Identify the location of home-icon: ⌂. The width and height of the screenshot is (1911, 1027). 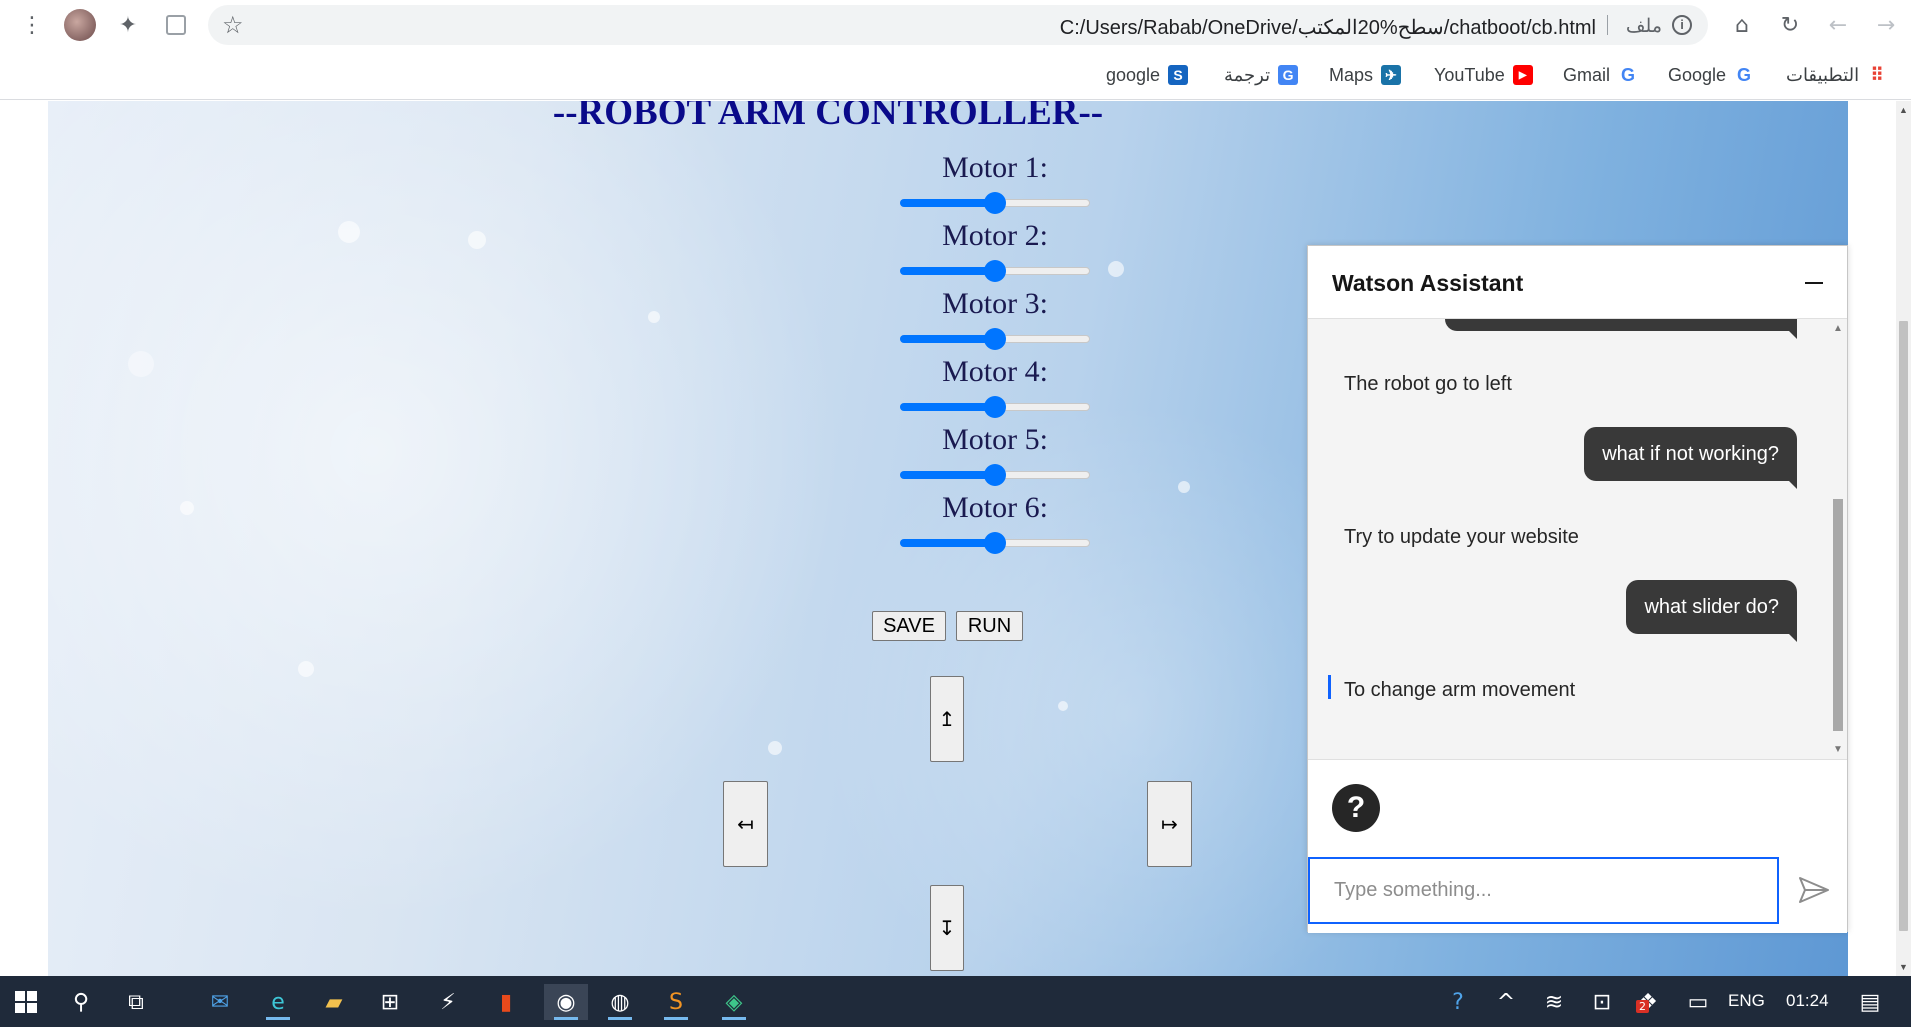
(1742, 25).